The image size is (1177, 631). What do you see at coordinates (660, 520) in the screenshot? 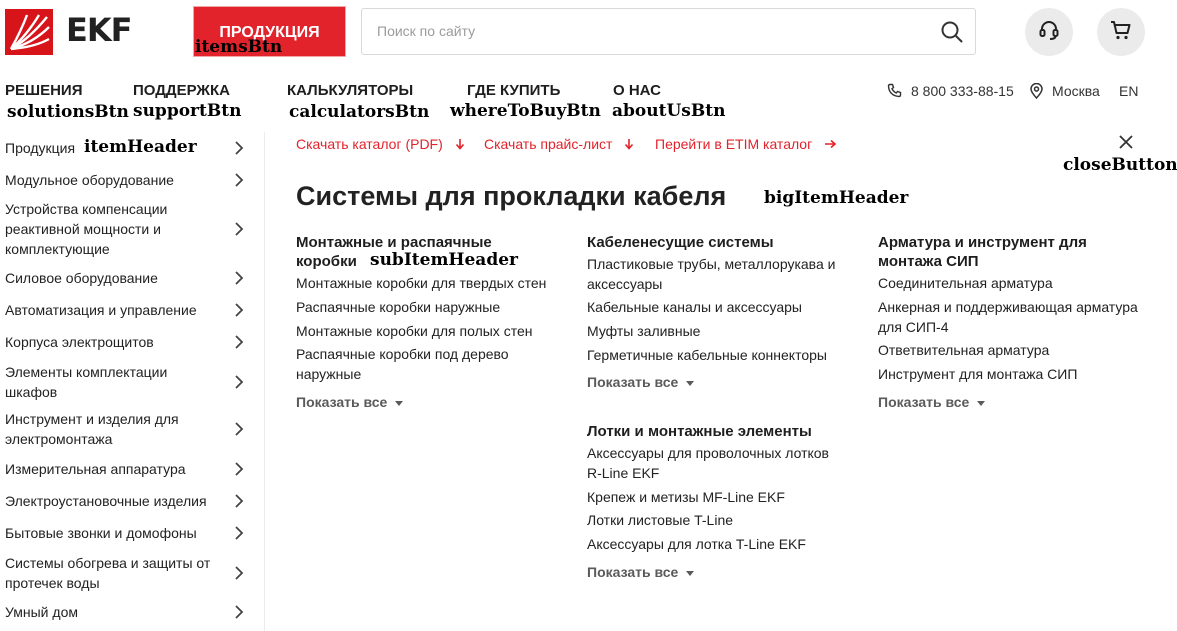
I see `category-link: Лотки листовые T-Line` at bounding box center [660, 520].